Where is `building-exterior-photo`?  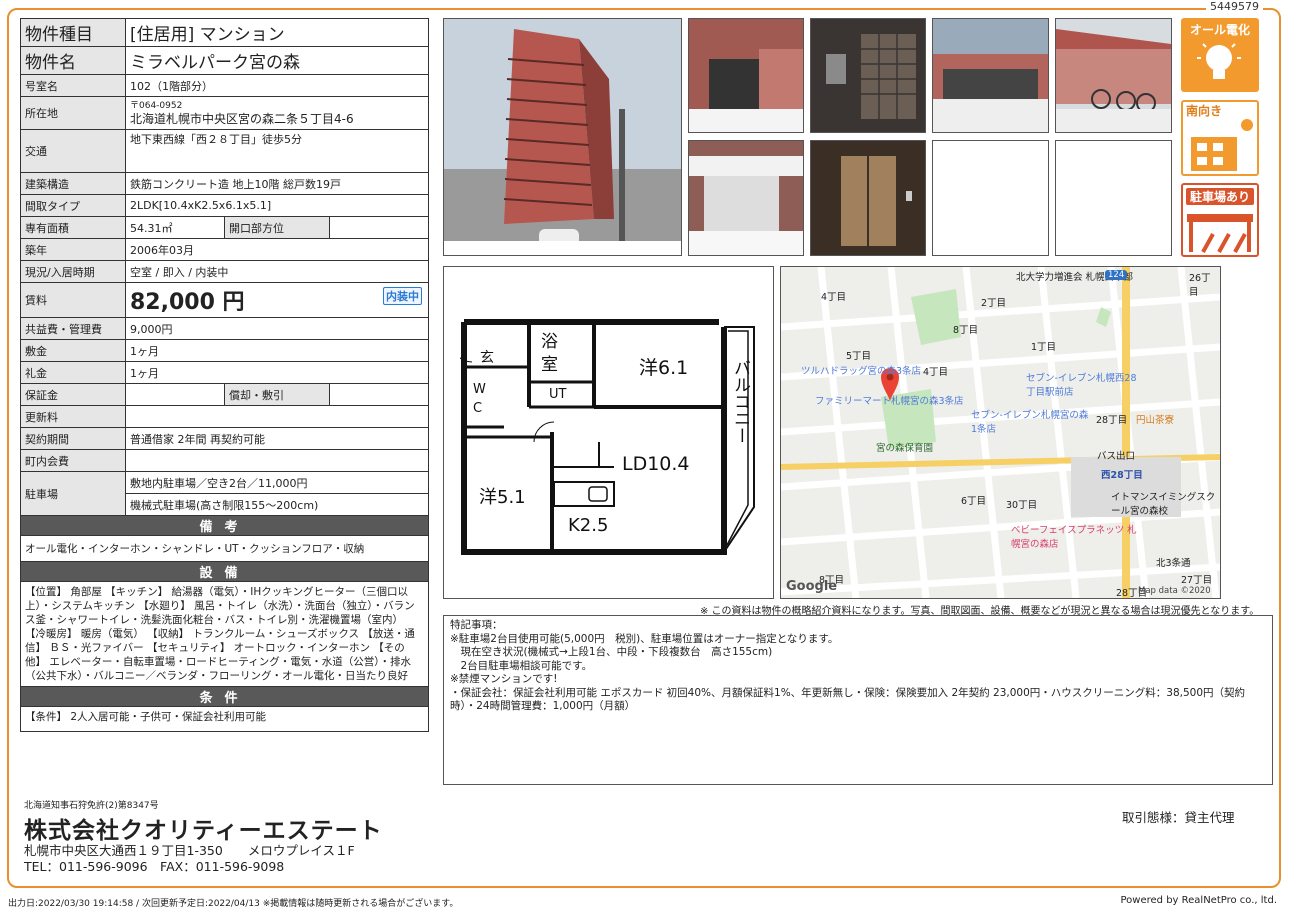 building-exterior-photo is located at coordinates (562, 137).